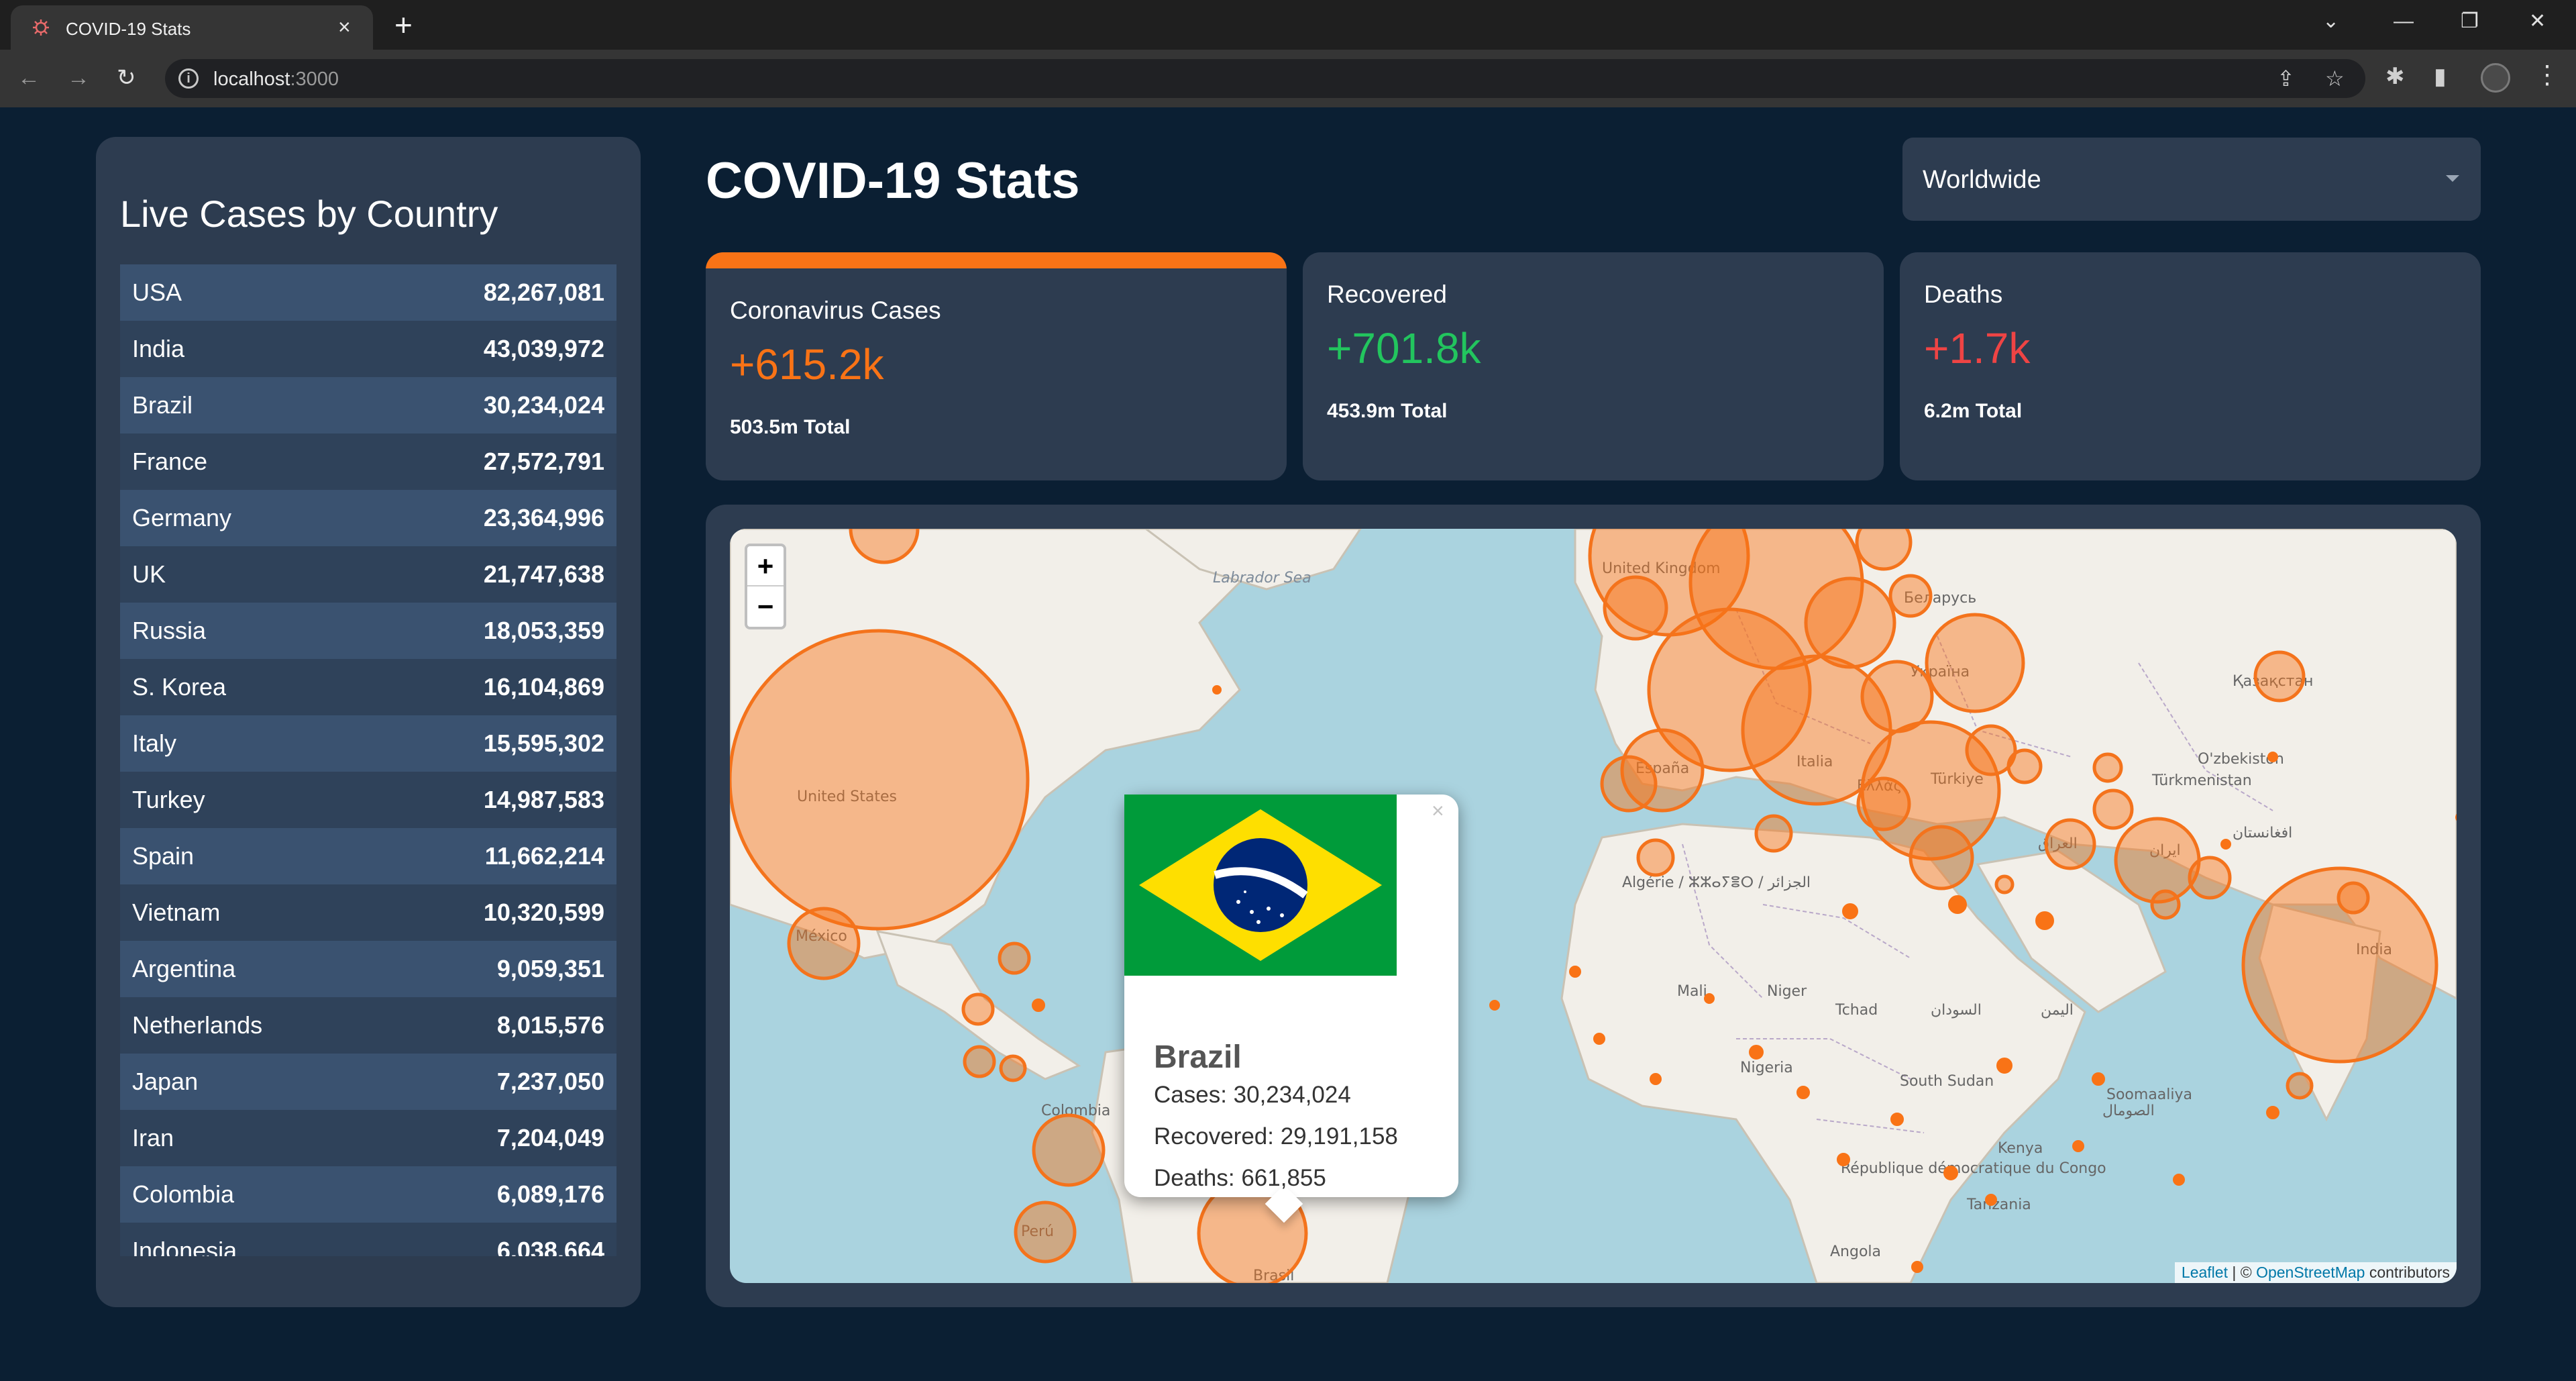  What do you see at coordinates (368, 518) in the screenshot?
I see `table-row: Germany 23,364,996` at bounding box center [368, 518].